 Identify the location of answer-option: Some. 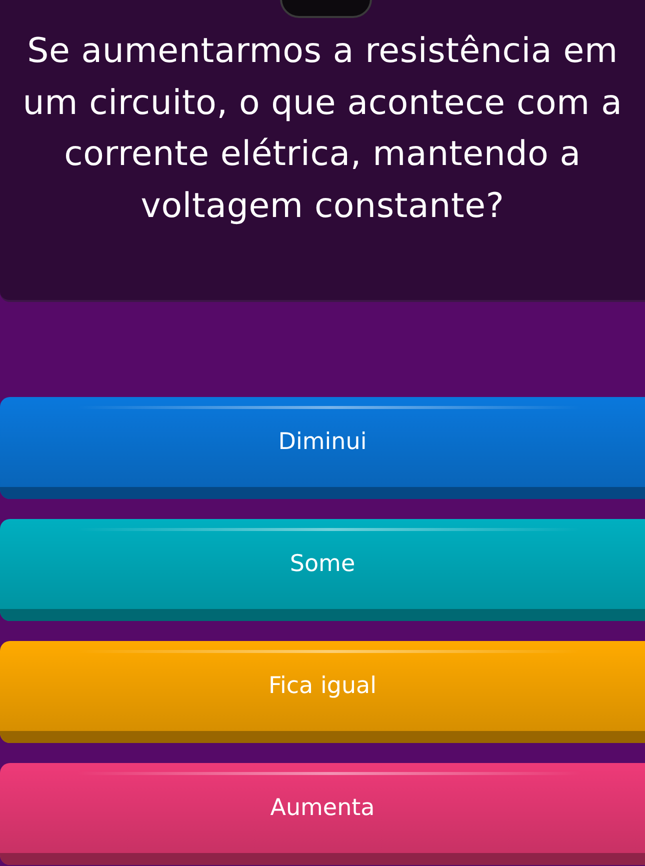
(322, 570).